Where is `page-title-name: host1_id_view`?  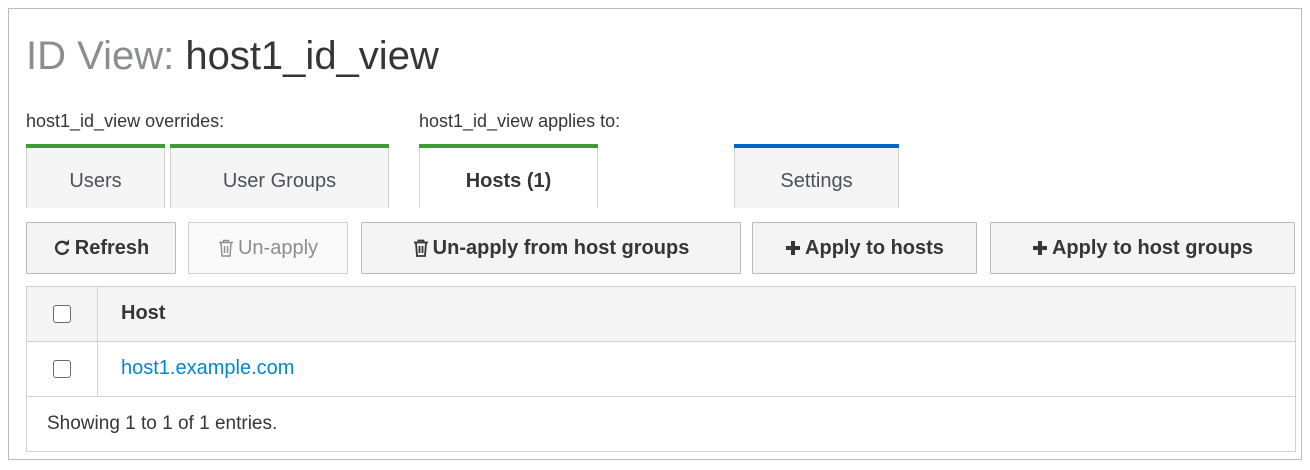 page-title-name: host1_id_view is located at coordinates (312, 56).